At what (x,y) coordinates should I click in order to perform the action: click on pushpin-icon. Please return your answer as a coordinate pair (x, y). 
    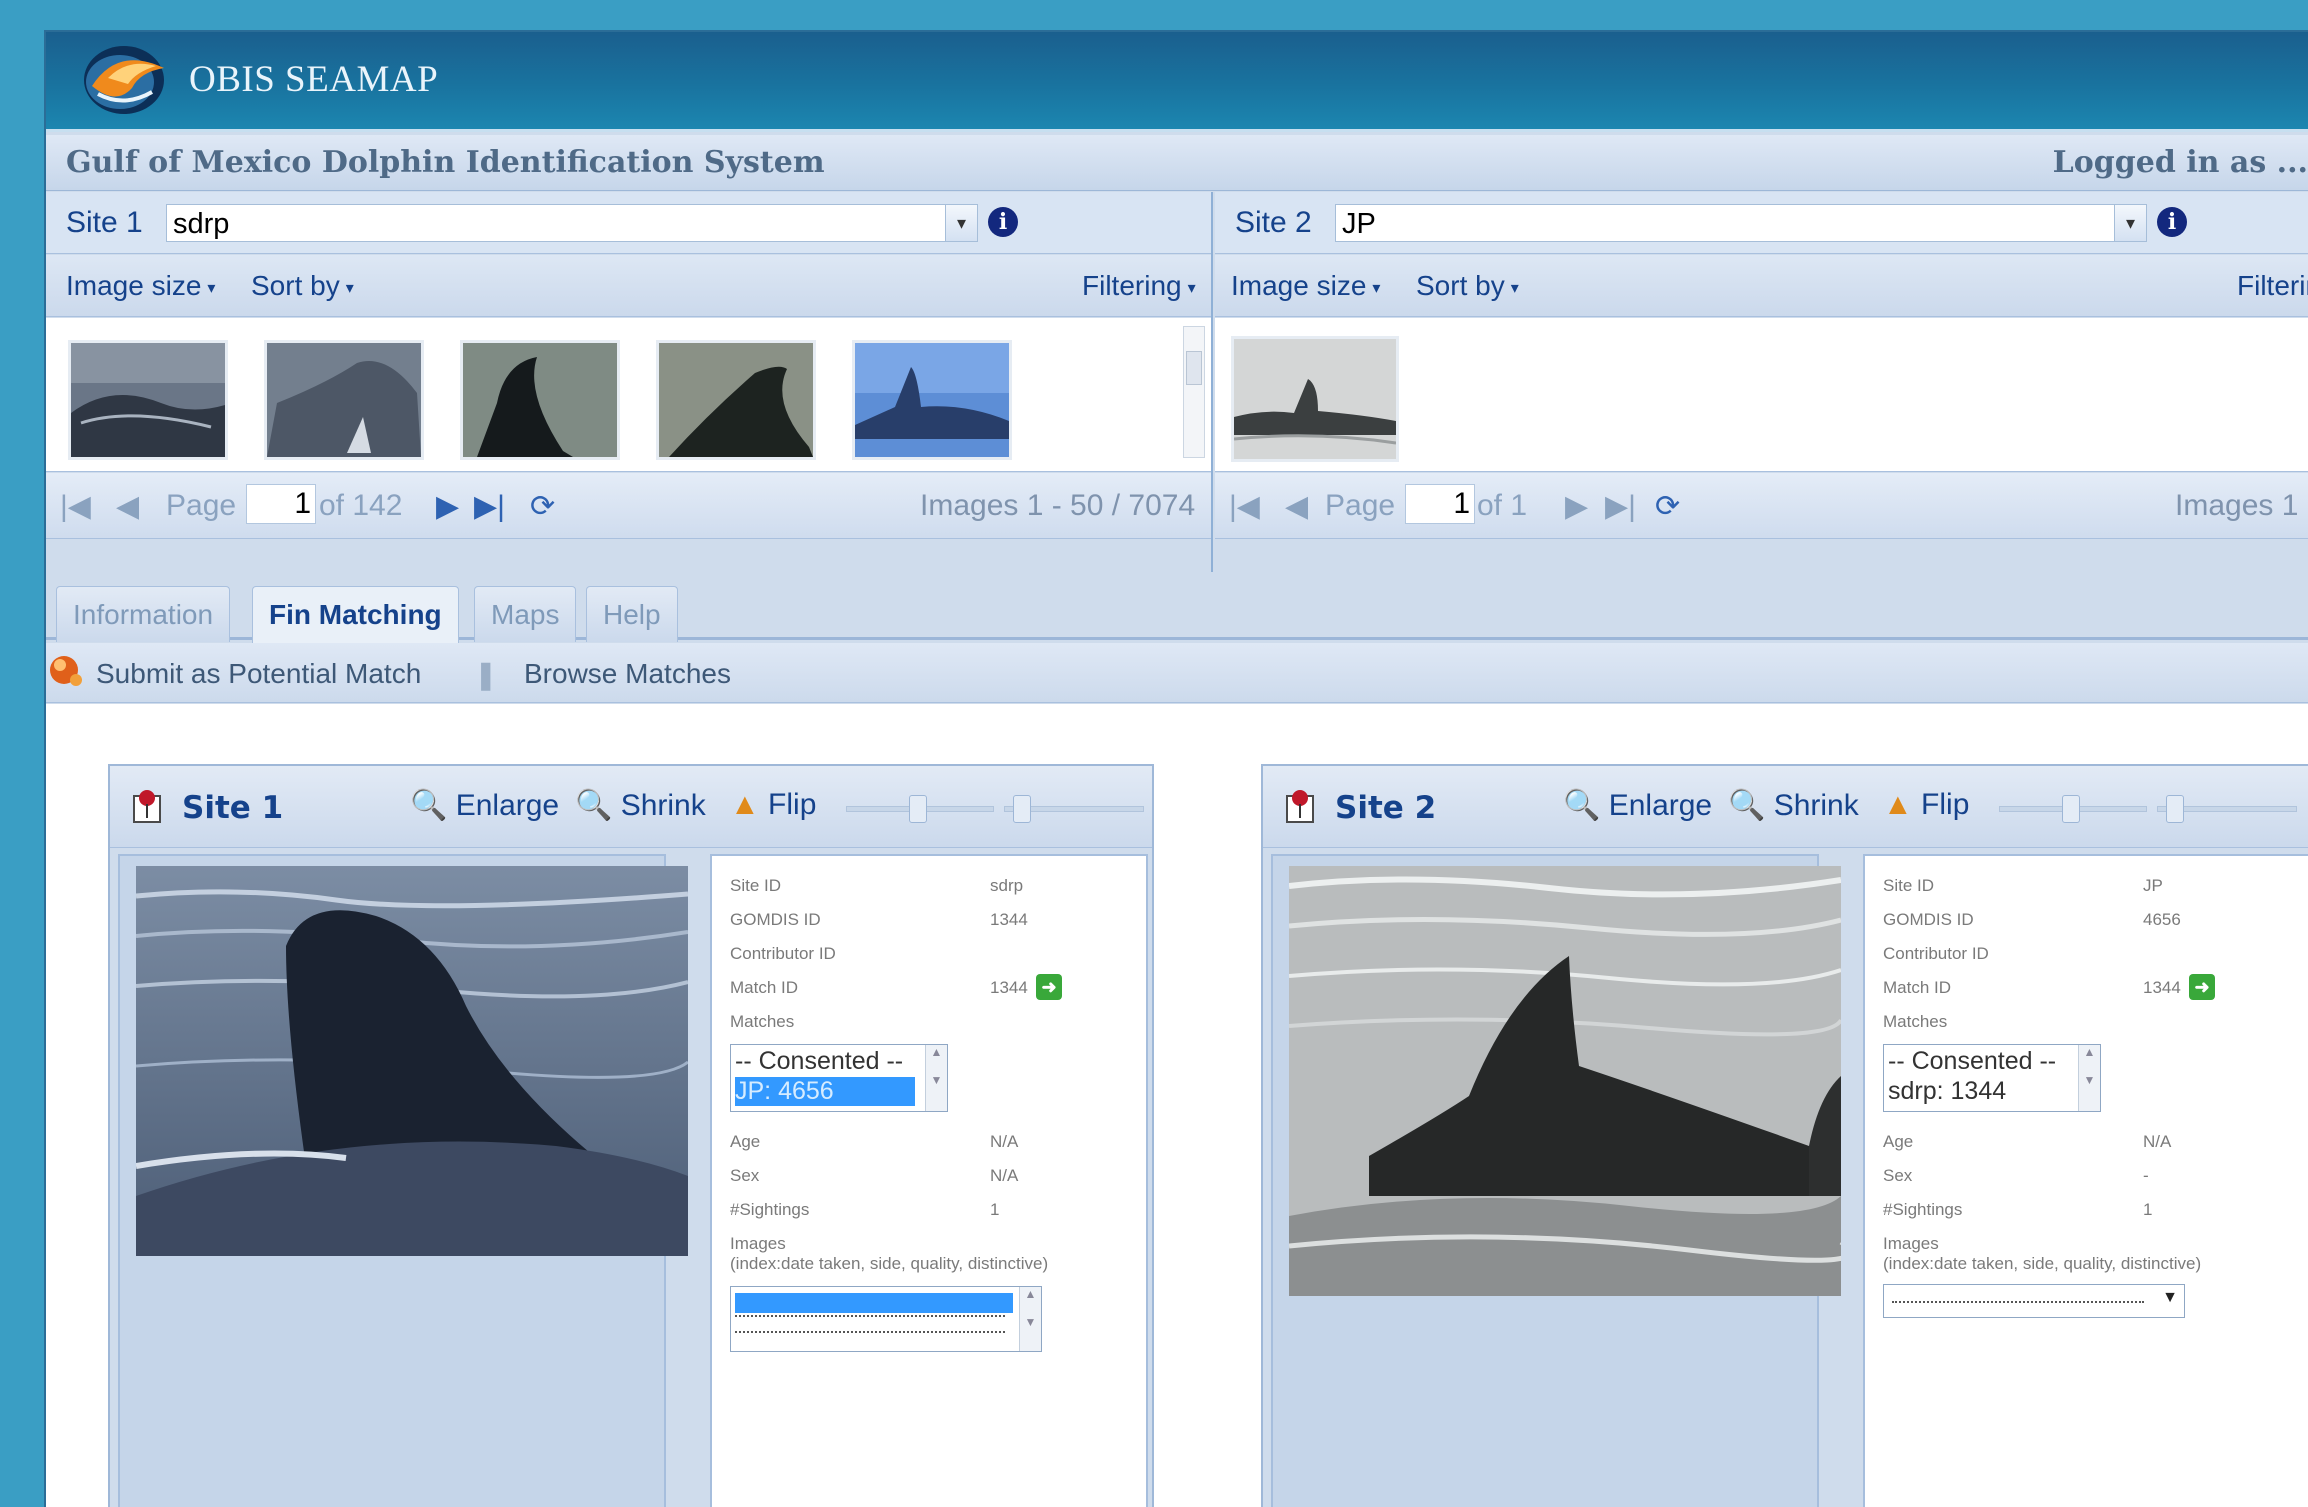
    Looking at the image, I should click on (147, 806).